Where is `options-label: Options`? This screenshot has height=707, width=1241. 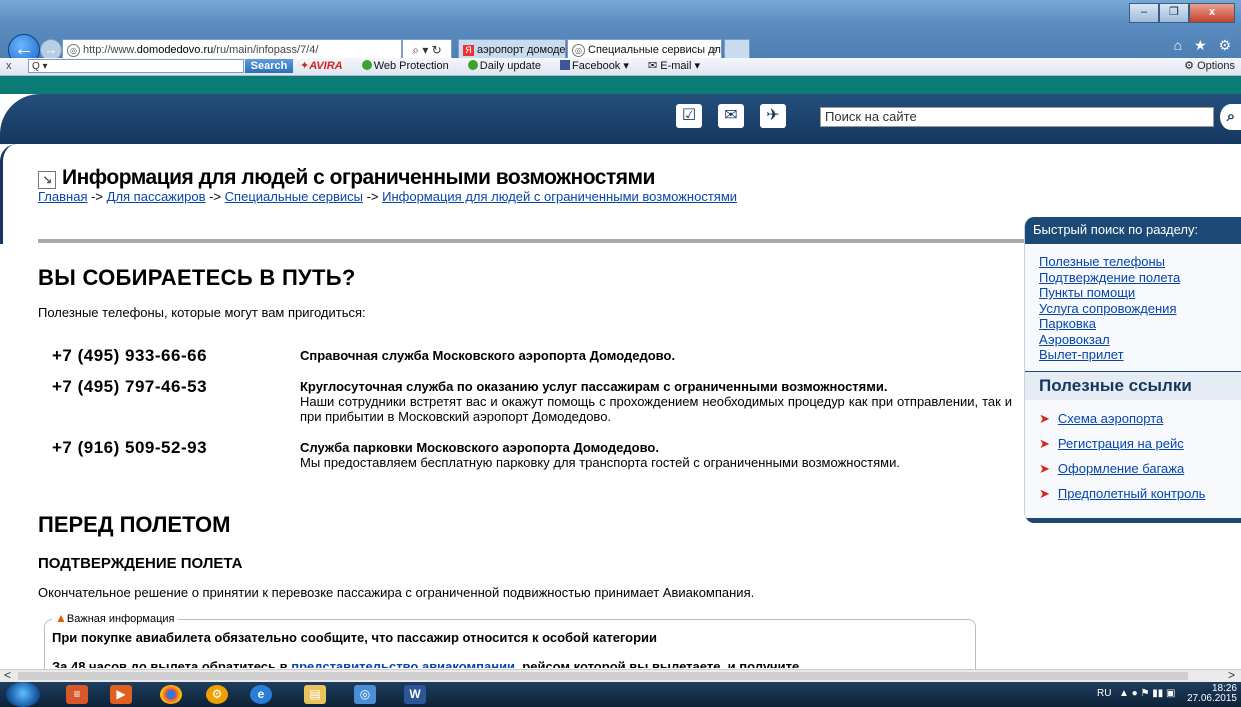 options-label: Options is located at coordinates (1216, 66).